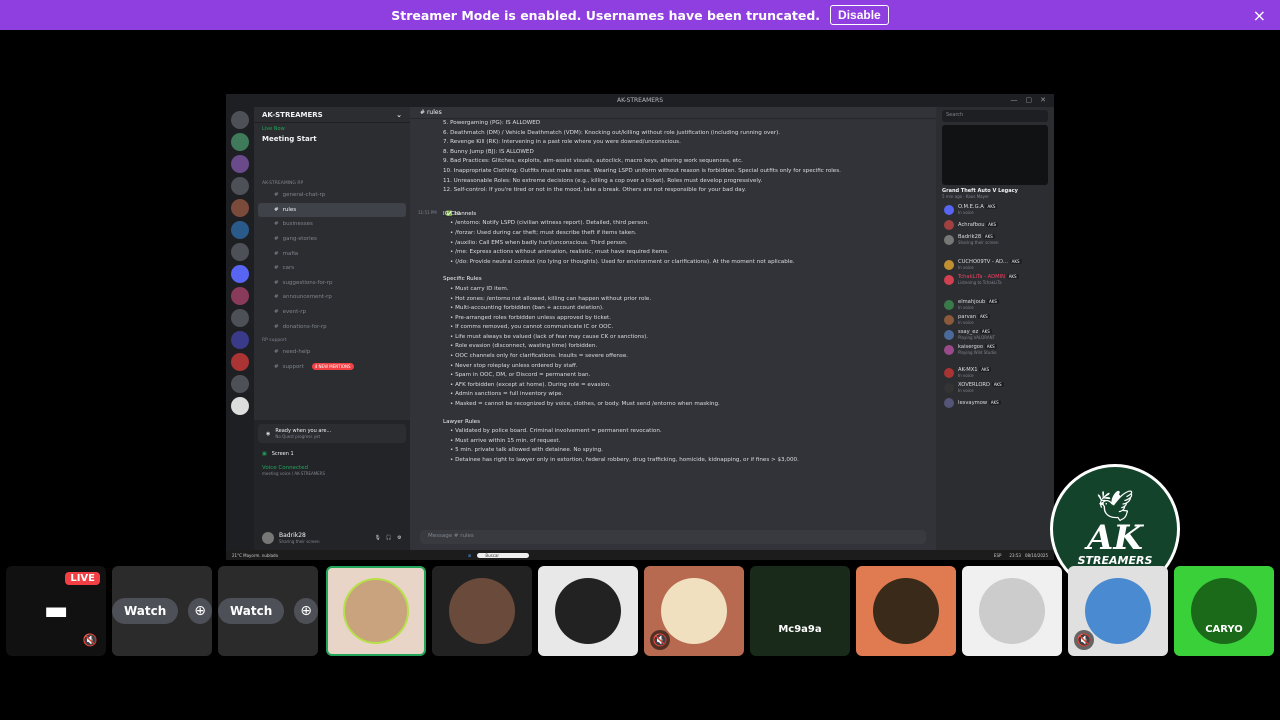 The image size is (1280, 720). Describe the element at coordinates (995, 387) in the screenshot. I see `member-row: XOVERLORD AKS In voice` at that location.